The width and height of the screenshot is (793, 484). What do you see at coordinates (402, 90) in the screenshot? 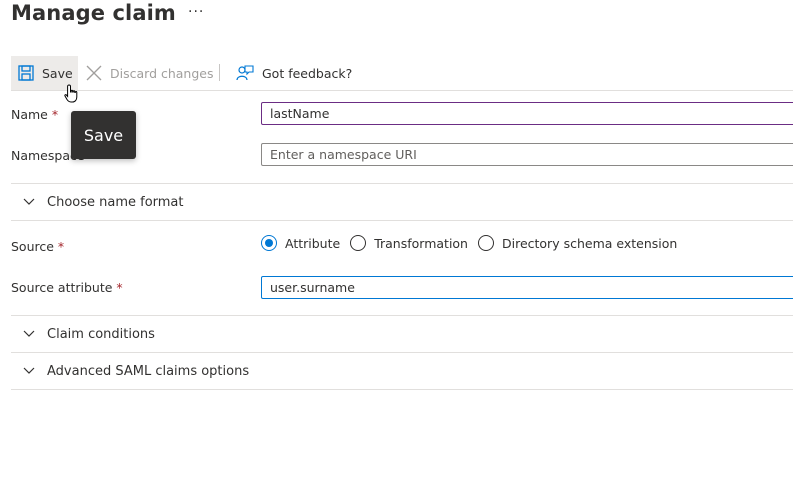
I see `toolbar-divider-line` at bounding box center [402, 90].